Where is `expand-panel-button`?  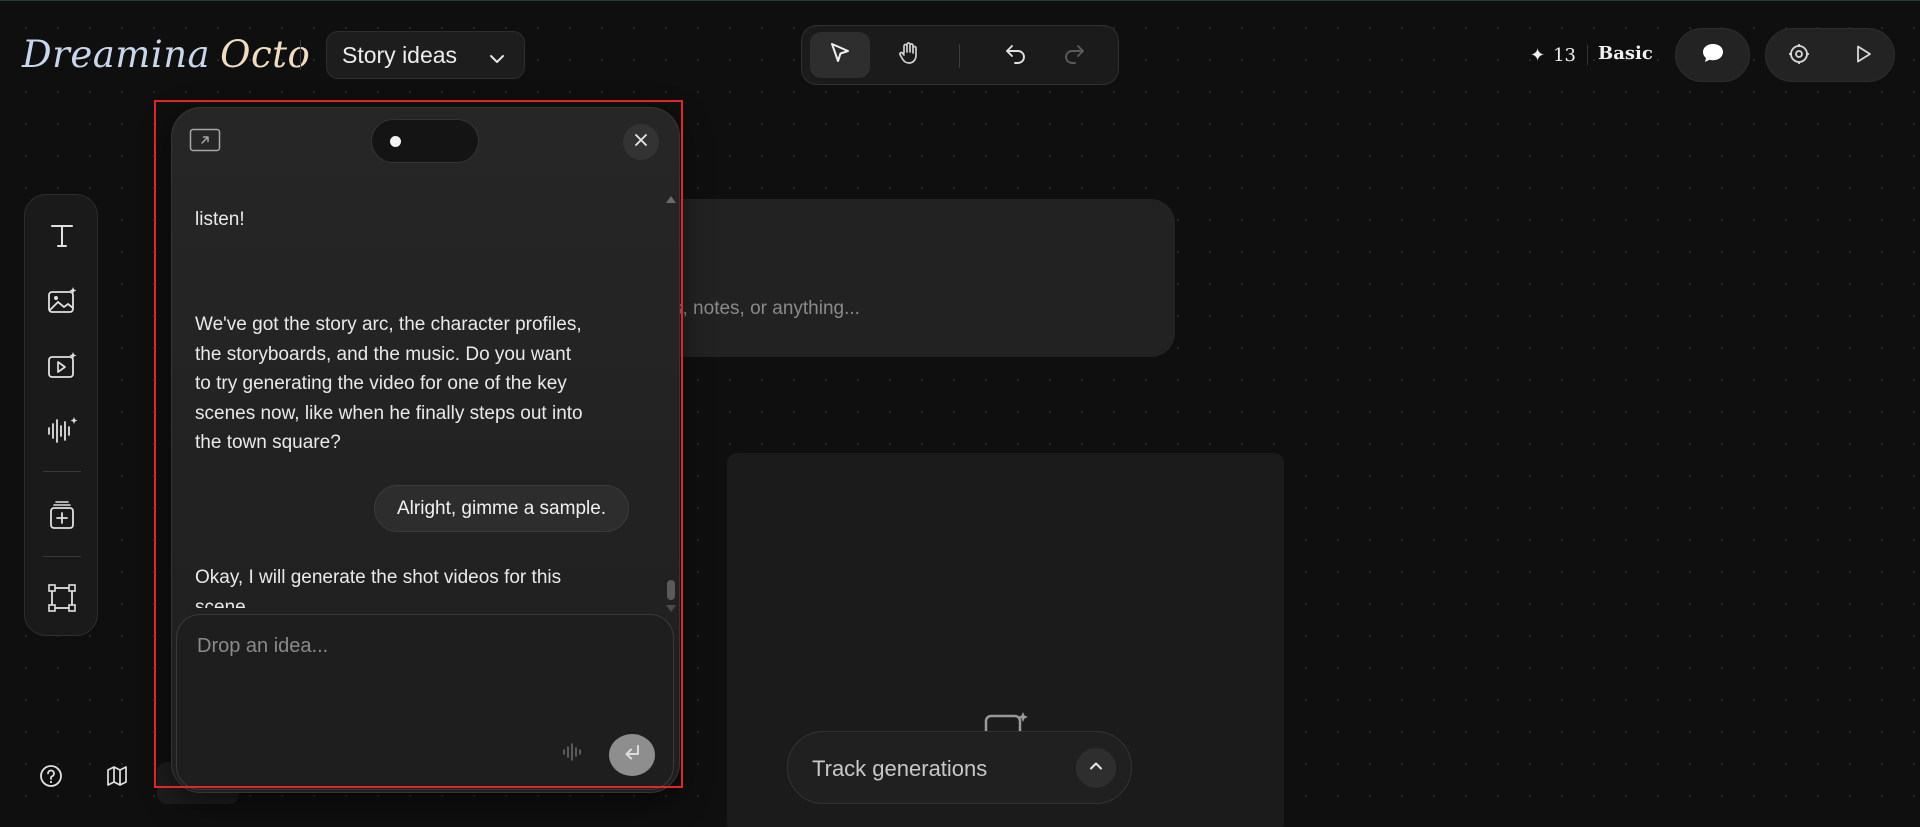 expand-panel-button is located at coordinates (205, 142).